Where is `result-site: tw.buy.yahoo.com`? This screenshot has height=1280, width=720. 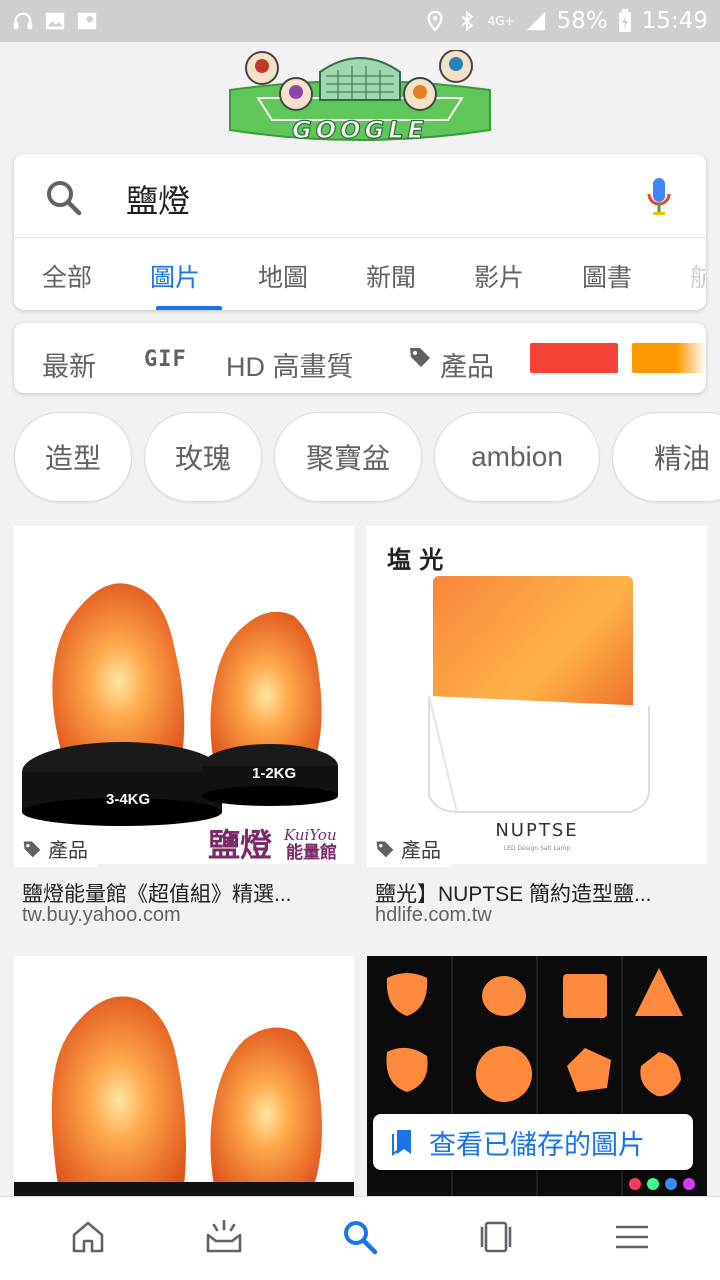 result-site: tw.buy.yahoo.com is located at coordinates (101, 915).